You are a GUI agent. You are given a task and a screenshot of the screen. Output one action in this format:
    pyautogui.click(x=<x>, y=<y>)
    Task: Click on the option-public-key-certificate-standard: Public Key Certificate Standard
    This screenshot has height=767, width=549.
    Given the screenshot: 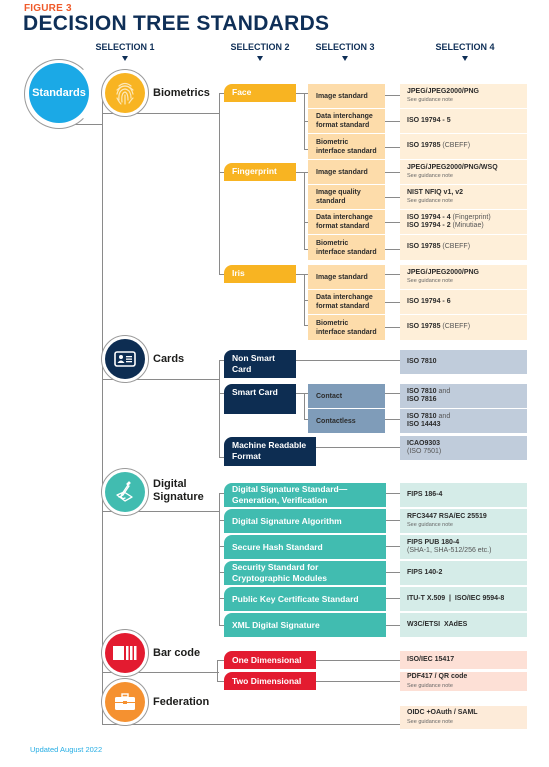 What is the action you would take?
    pyautogui.click(x=305, y=599)
    